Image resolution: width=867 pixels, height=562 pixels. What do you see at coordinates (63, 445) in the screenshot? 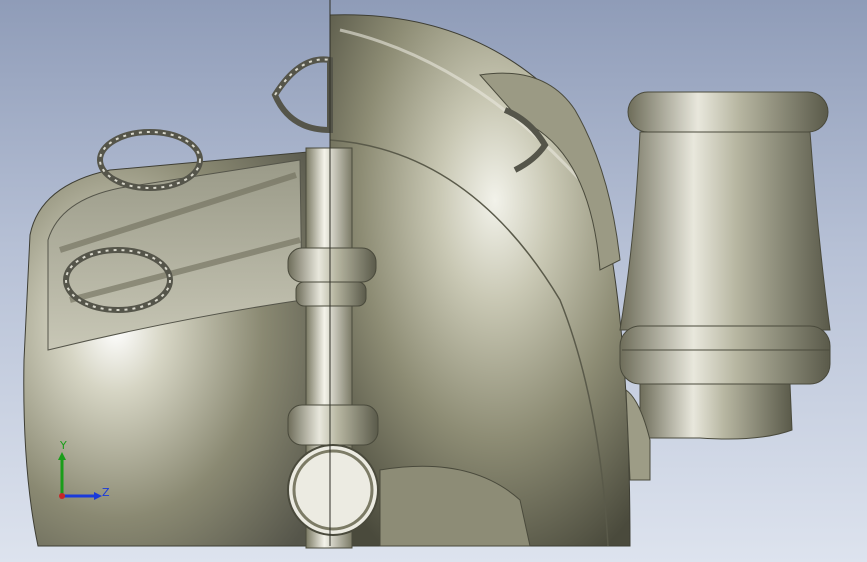
I see `triad-y-label: Y` at bounding box center [63, 445].